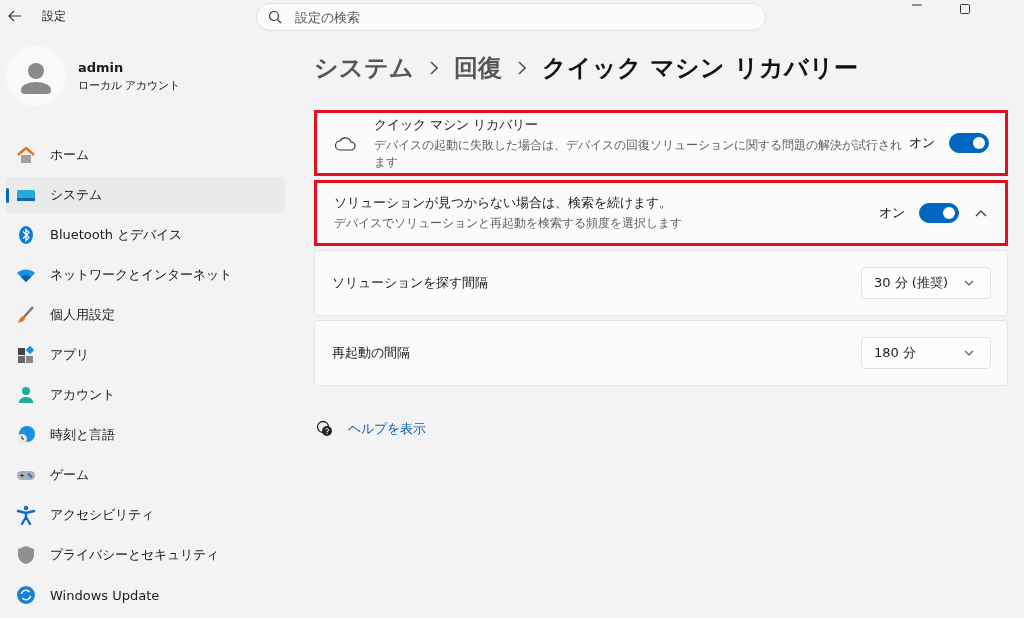  What do you see at coordinates (145, 555) in the screenshot?
I see `nav-item: プライバシーとセキュリティ` at bounding box center [145, 555].